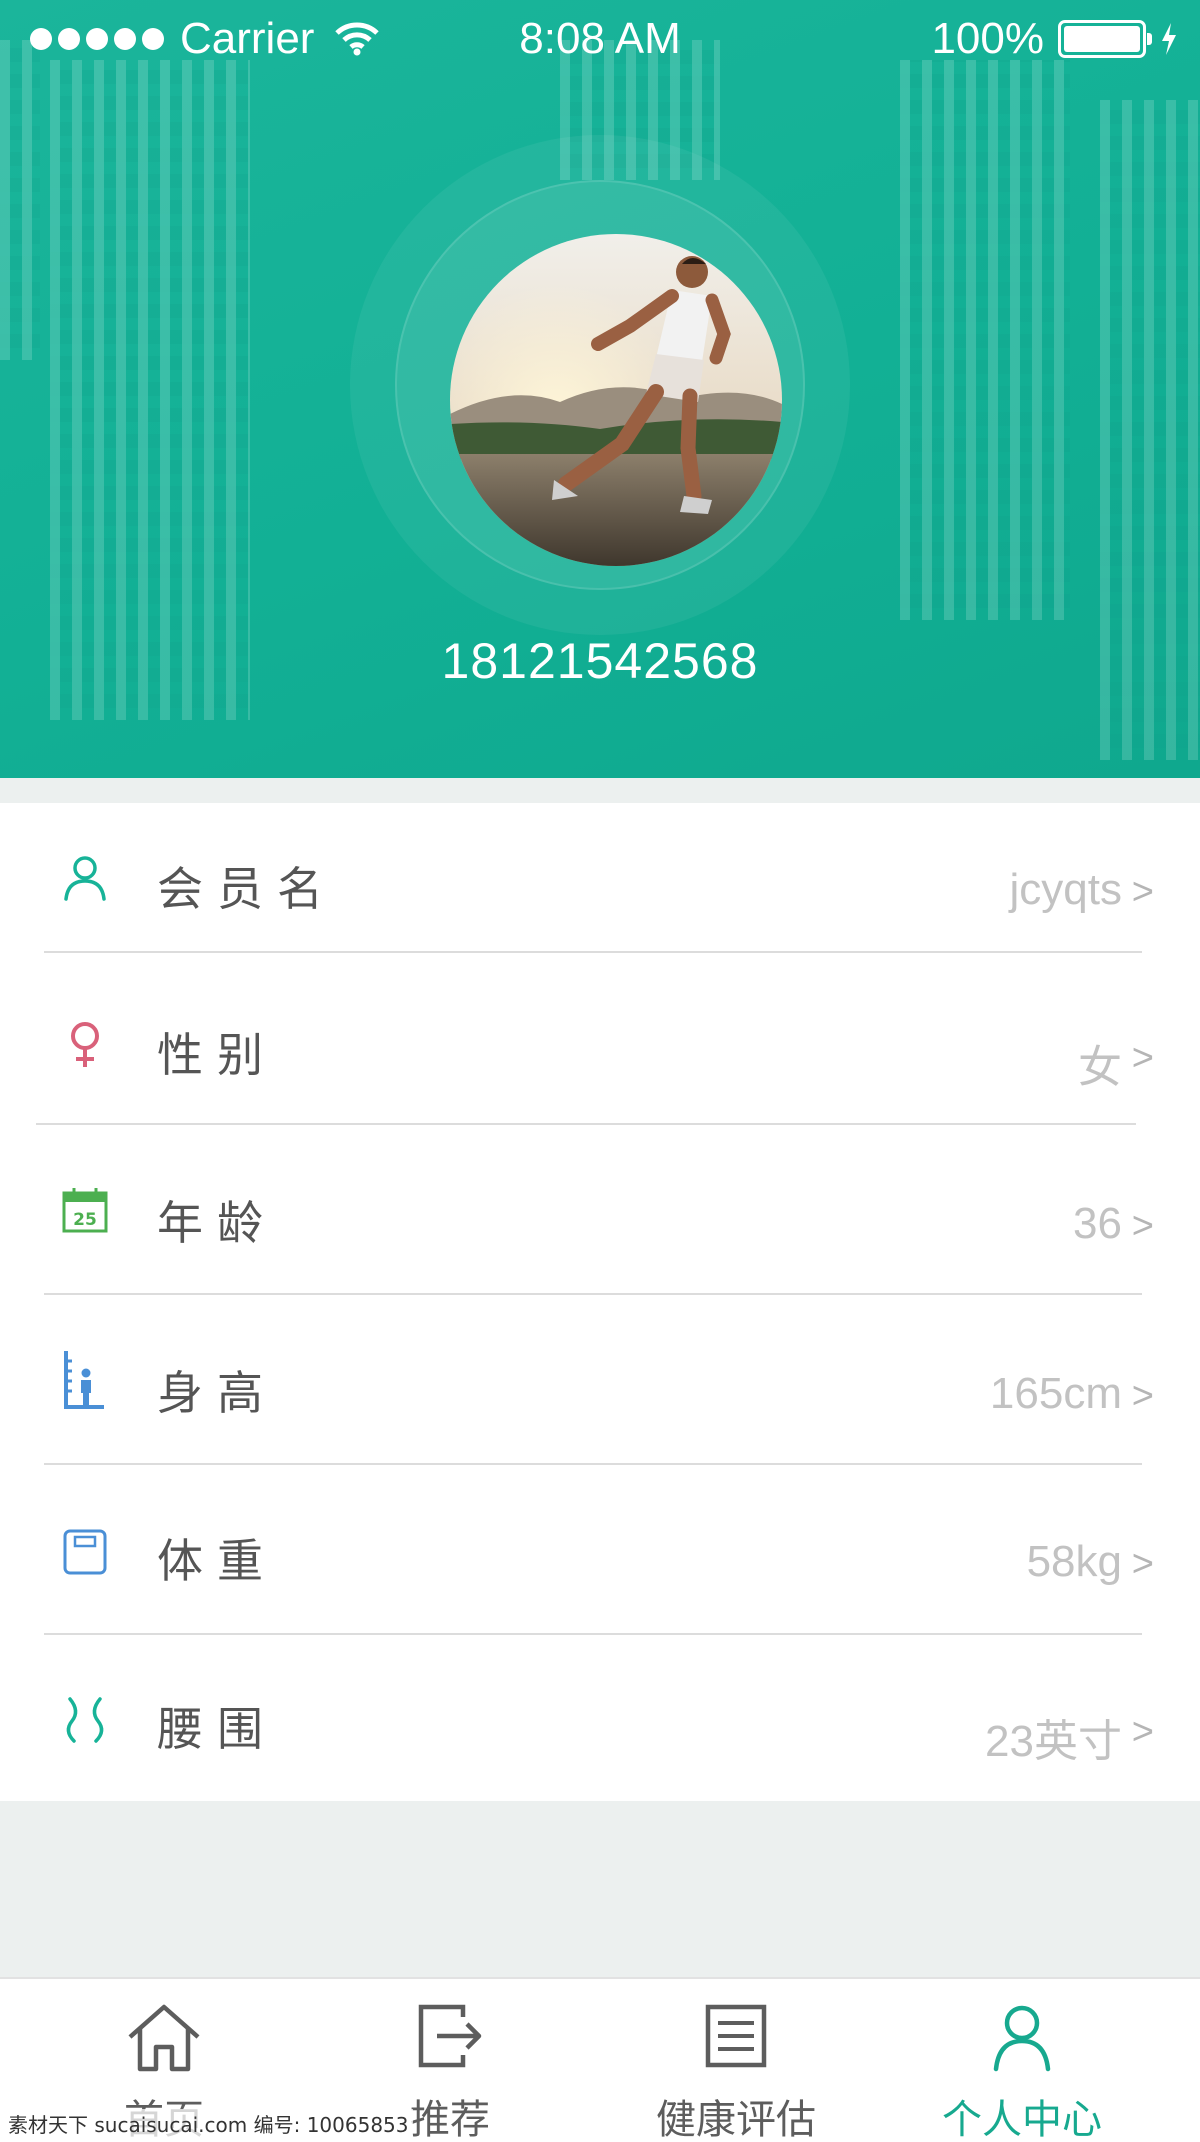 The height and width of the screenshot is (2142, 1200). What do you see at coordinates (1022, 2038) in the screenshot?
I see `person-icon` at bounding box center [1022, 2038].